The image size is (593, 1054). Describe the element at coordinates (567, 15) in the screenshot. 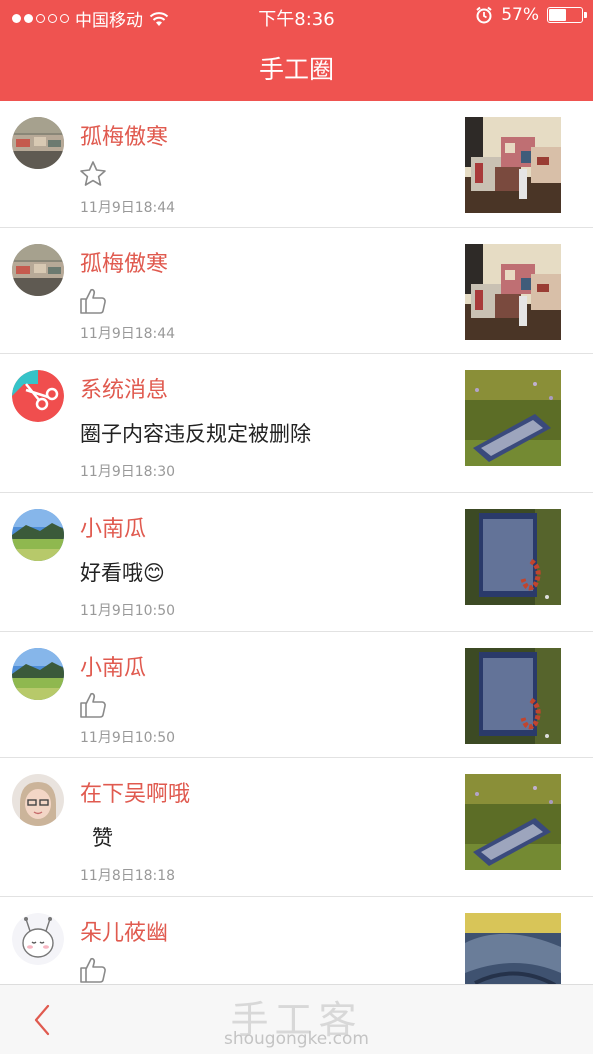

I see `battery-icon` at that location.